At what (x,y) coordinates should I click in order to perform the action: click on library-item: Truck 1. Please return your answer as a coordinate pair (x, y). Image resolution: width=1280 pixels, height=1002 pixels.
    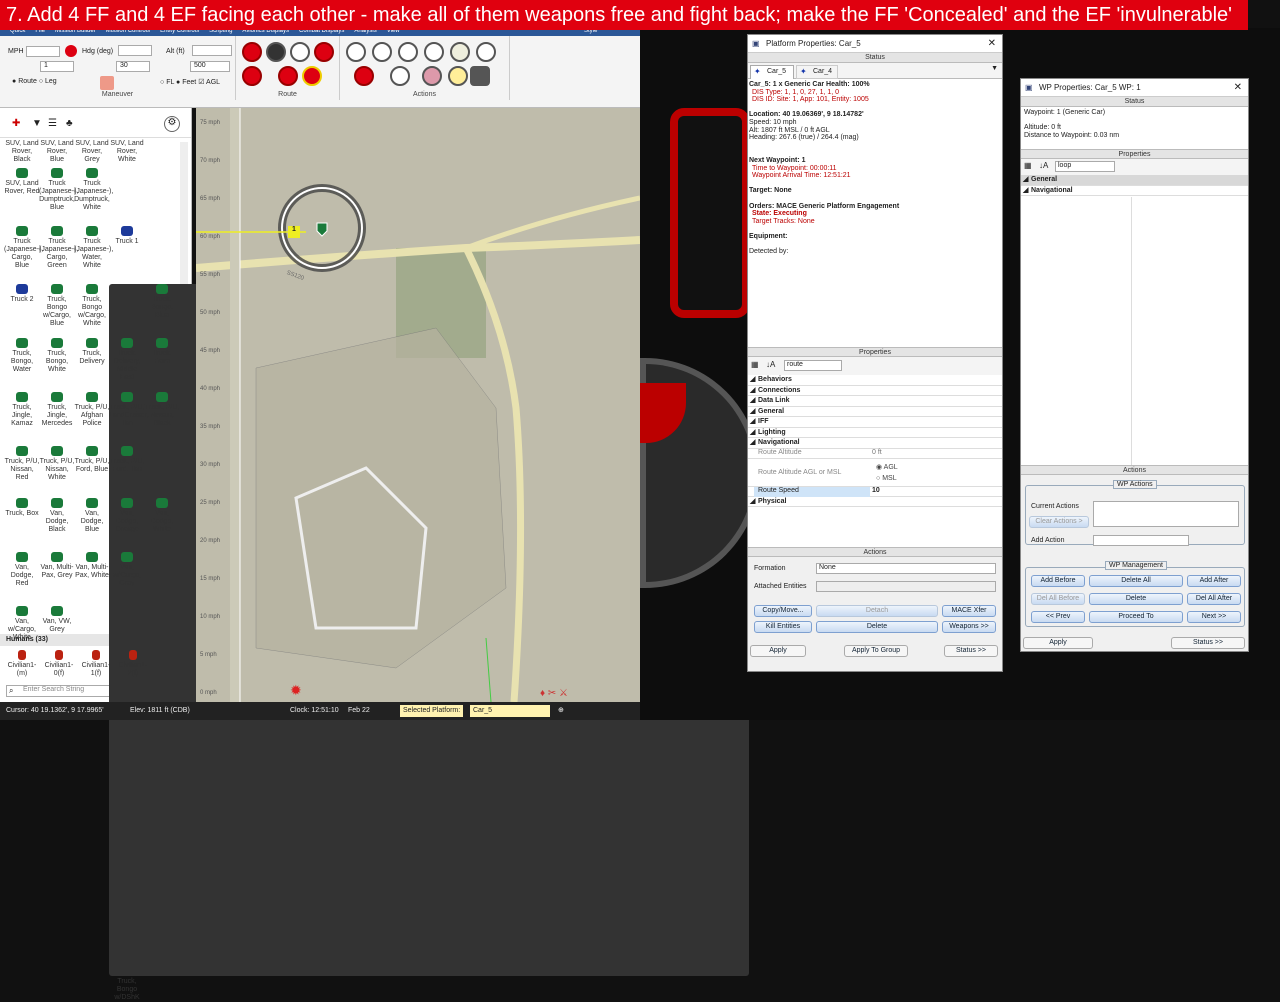
    Looking at the image, I should click on (127, 236).